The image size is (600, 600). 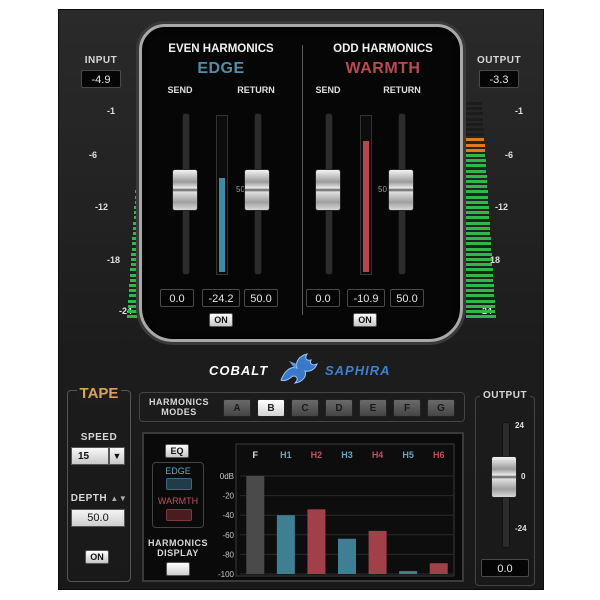 What do you see at coordinates (179, 515) in the screenshot?
I see `warmth-eq-toggle` at bounding box center [179, 515].